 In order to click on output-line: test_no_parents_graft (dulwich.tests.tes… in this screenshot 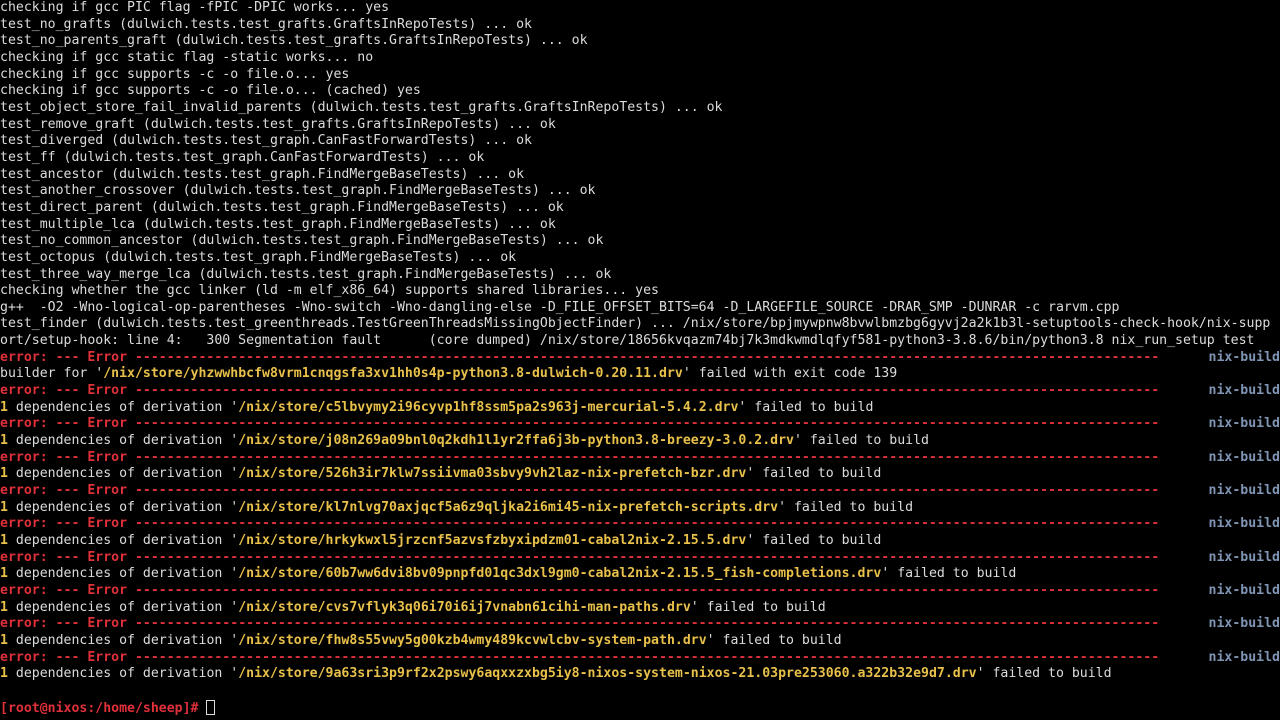, I will do `click(294, 41)`.